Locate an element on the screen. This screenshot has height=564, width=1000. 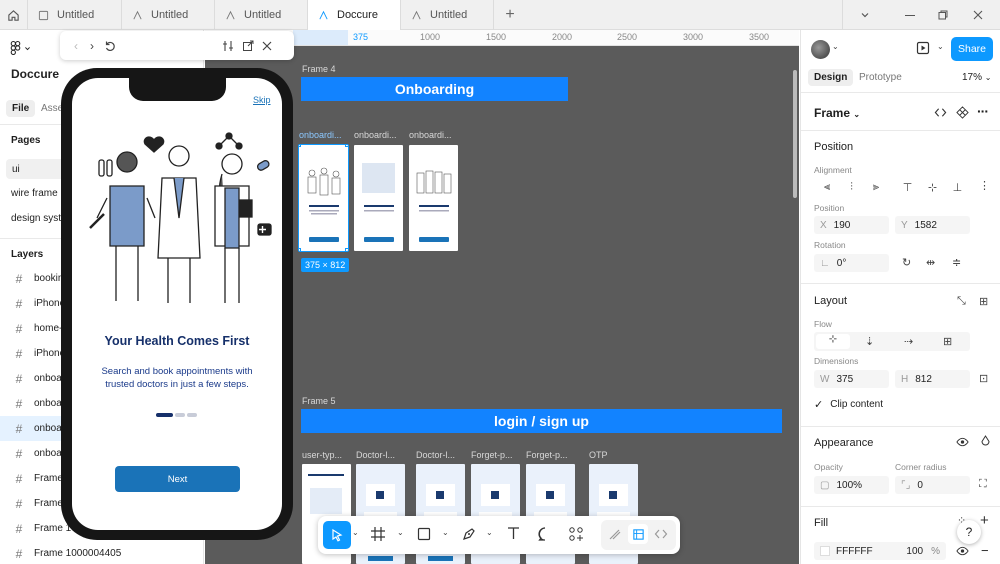
left-tab-assets: Asse is located at coordinates (52, 108).